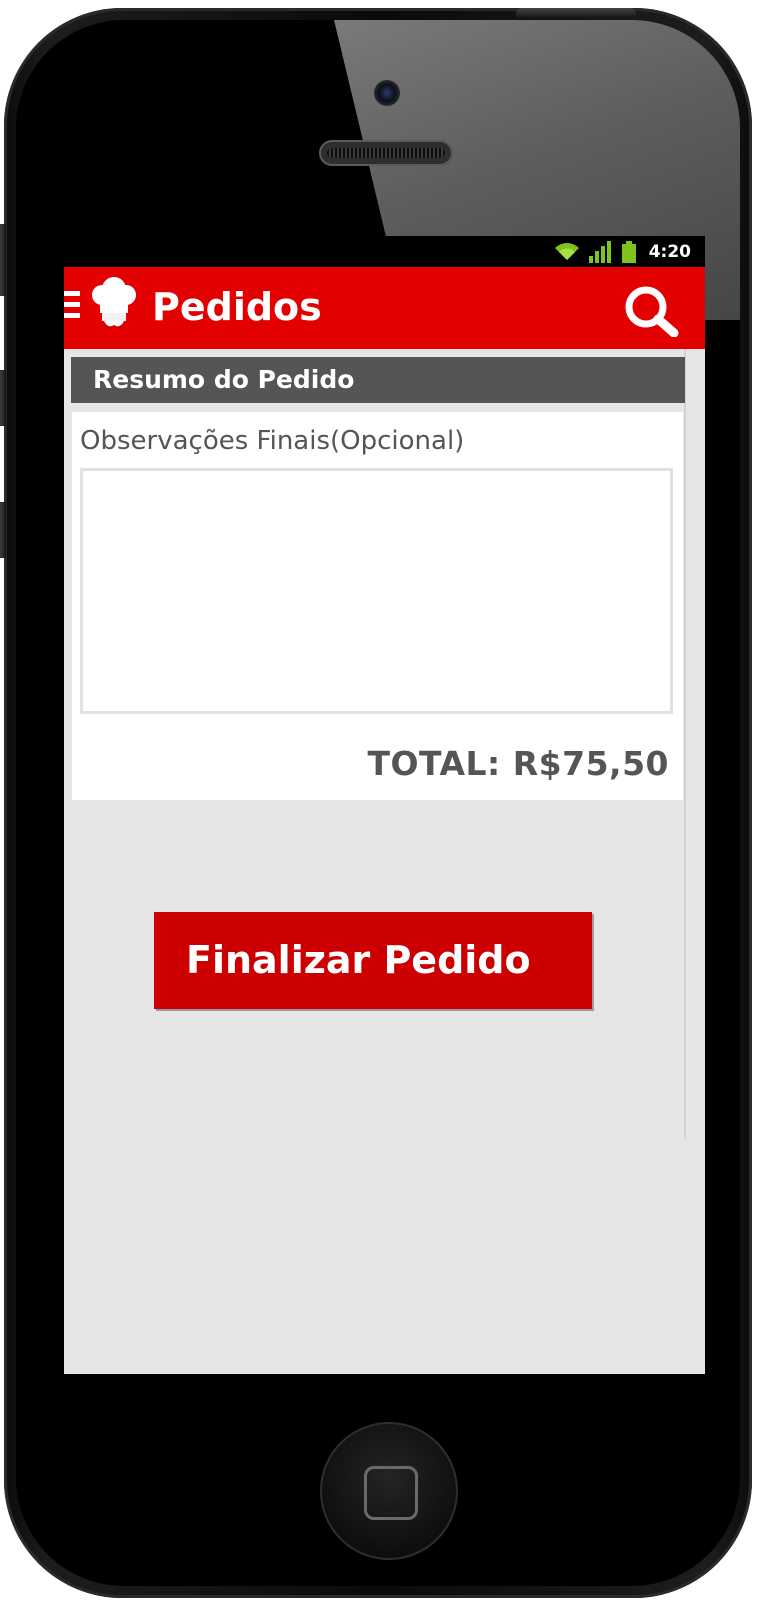 This screenshot has width=763, height=1602. Describe the element at coordinates (599, 252) in the screenshot. I see `signal-icon` at that location.